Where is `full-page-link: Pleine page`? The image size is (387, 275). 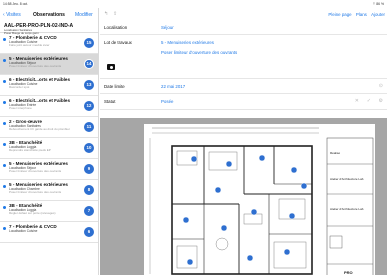
full-page-link: Pleine page is located at coordinates (339, 14).